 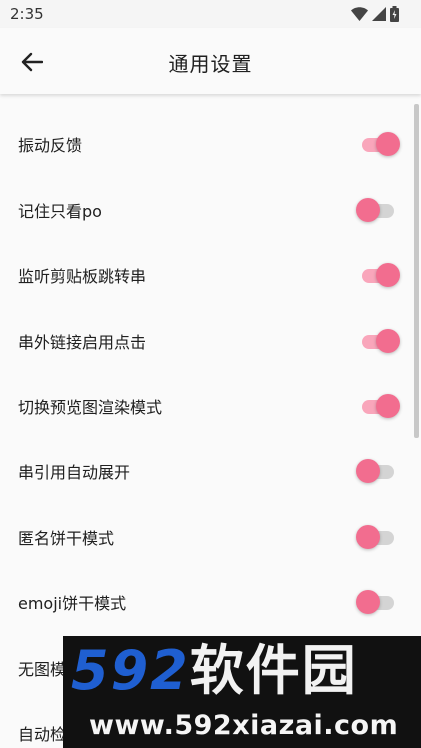 I want to click on watermark-logo-text: 软件园, so click(x=273, y=670).